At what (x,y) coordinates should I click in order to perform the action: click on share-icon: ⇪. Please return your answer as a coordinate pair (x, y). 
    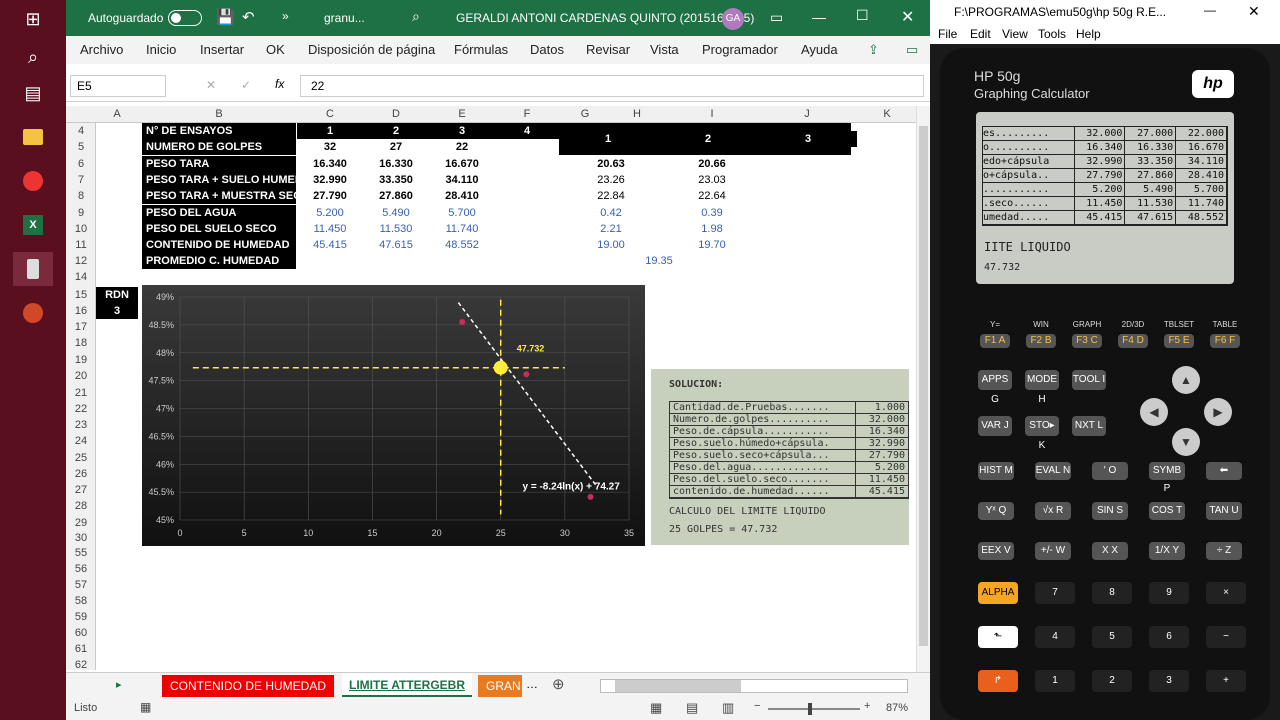
    Looking at the image, I should click on (873, 50).